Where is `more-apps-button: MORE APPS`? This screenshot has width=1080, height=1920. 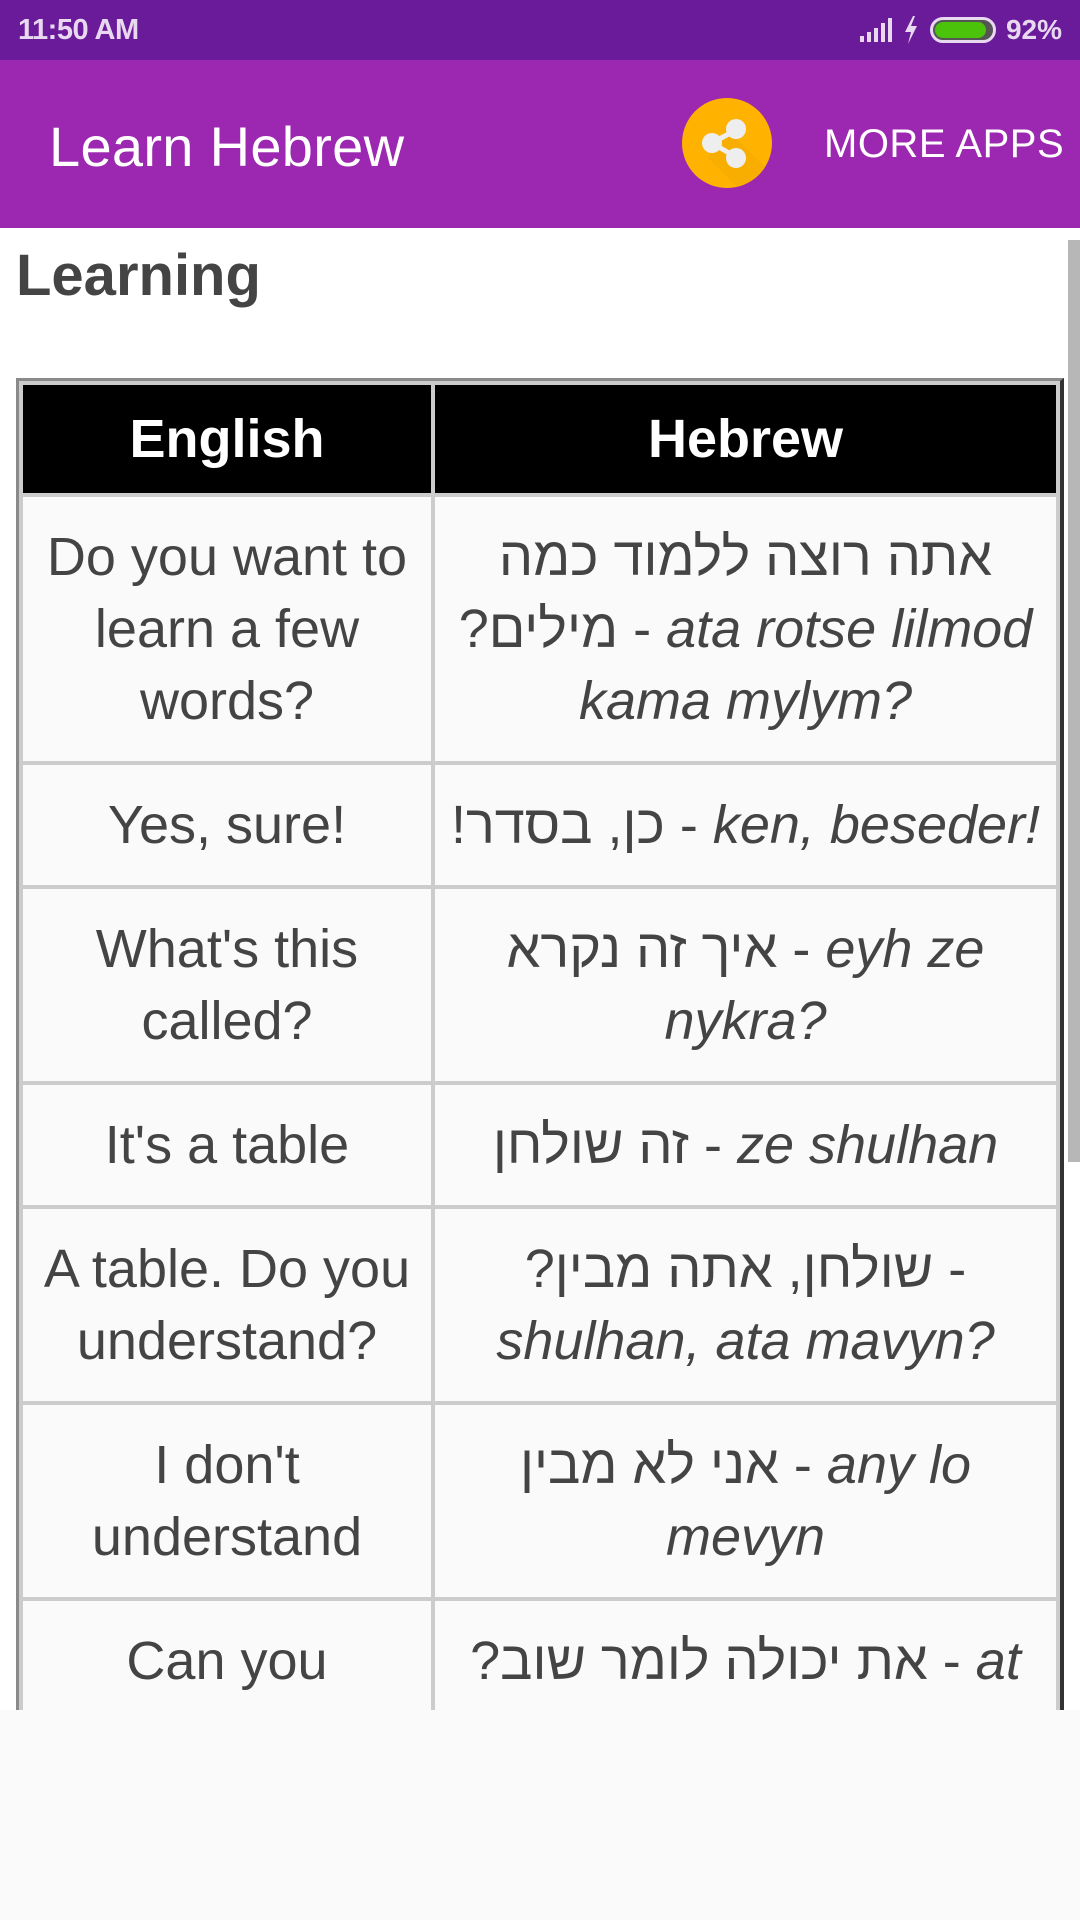
more-apps-button: MORE APPS is located at coordinates (944, 144).